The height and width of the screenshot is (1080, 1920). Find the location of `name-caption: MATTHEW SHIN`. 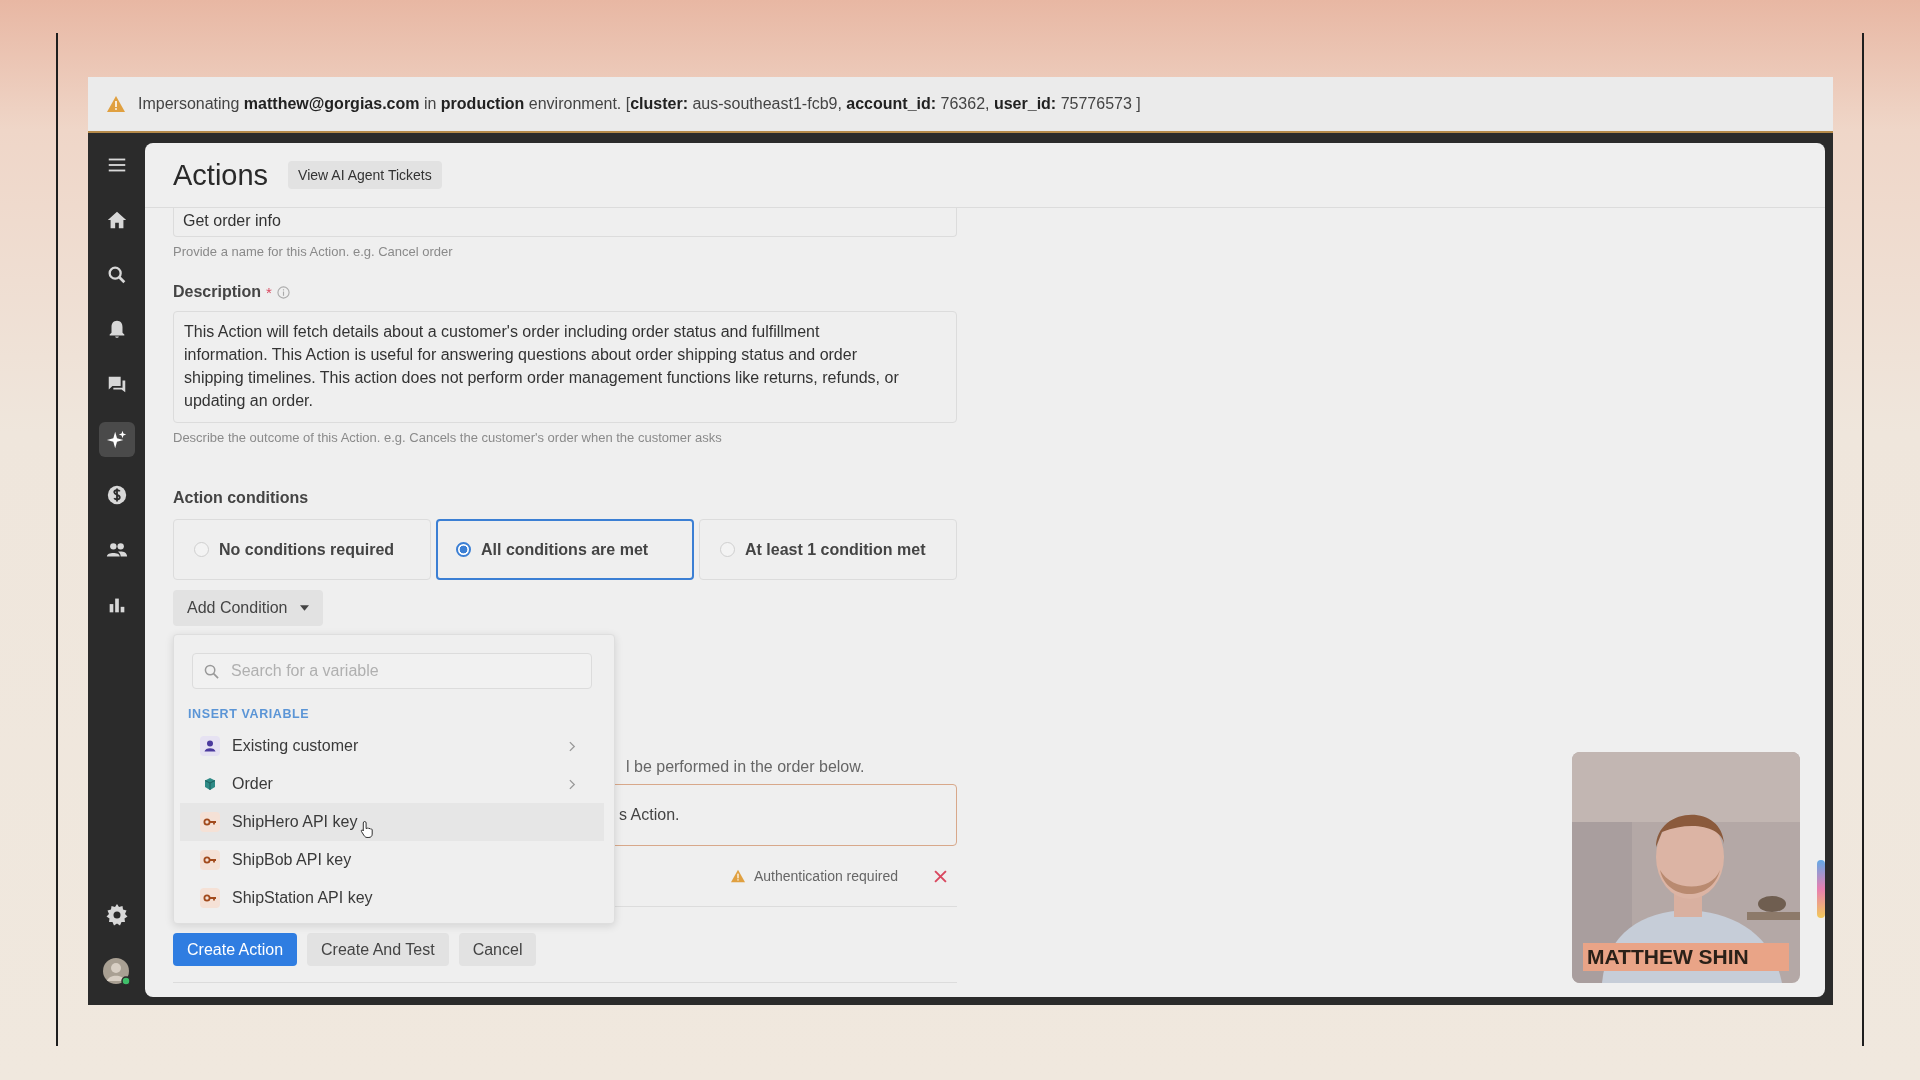

name-caption: MATTHEW SHIN is located at coordinates (1686, 957).